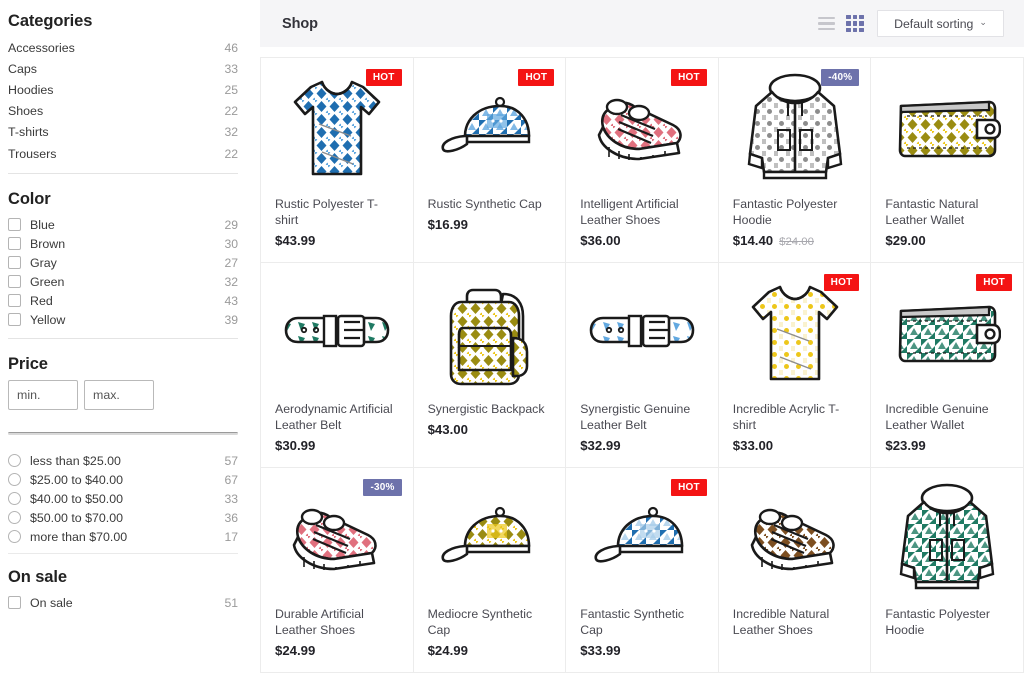 This screenshot has height=673, width=1024. I want to click on belt-icon, so click(642, 334).